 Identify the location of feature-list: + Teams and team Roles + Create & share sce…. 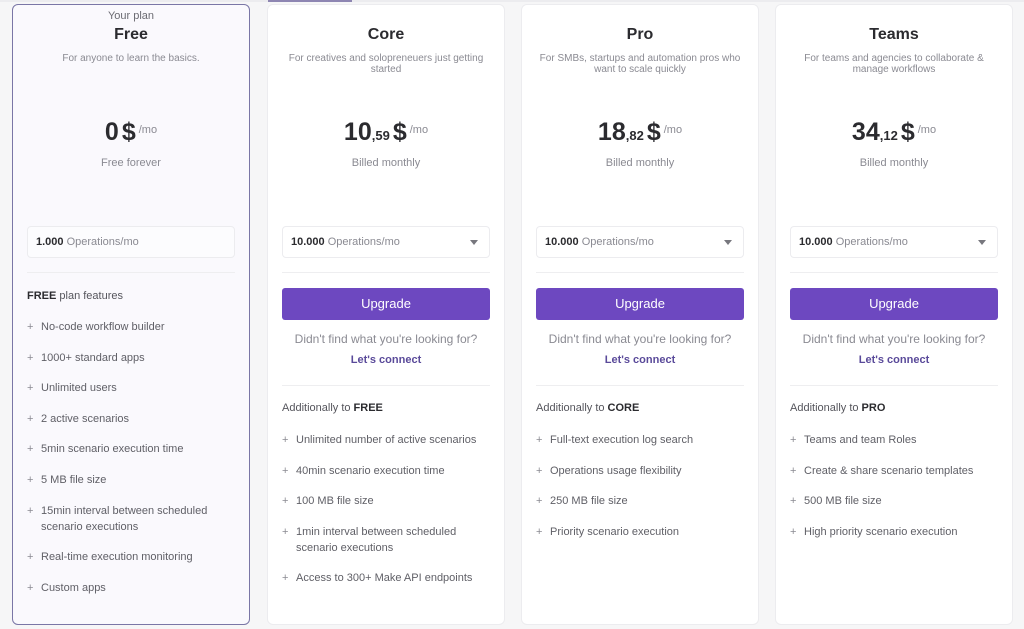
(896, 493).